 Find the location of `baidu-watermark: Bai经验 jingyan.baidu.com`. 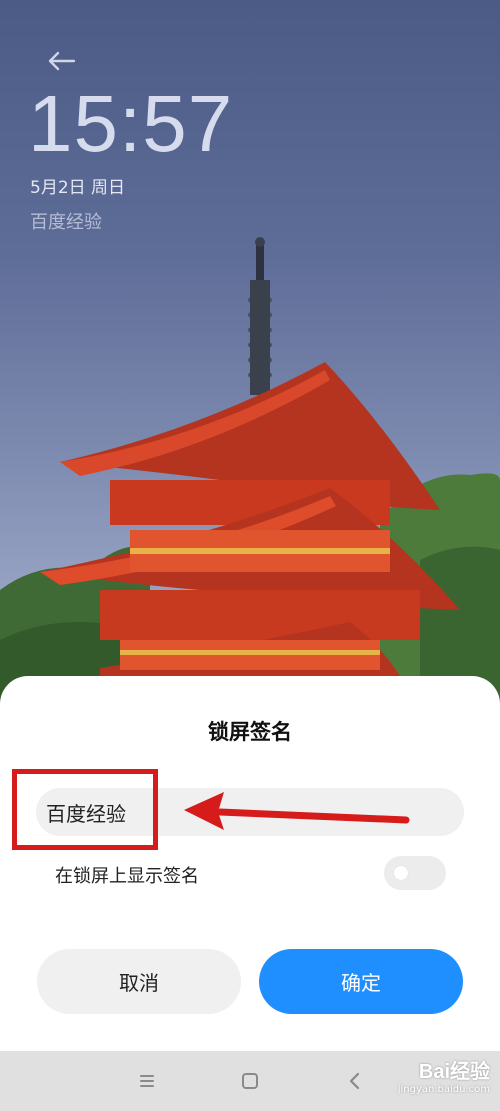

baidu-watermark: Bai经验 jingyan.baidu.com is located at coordinates (444, 1075).